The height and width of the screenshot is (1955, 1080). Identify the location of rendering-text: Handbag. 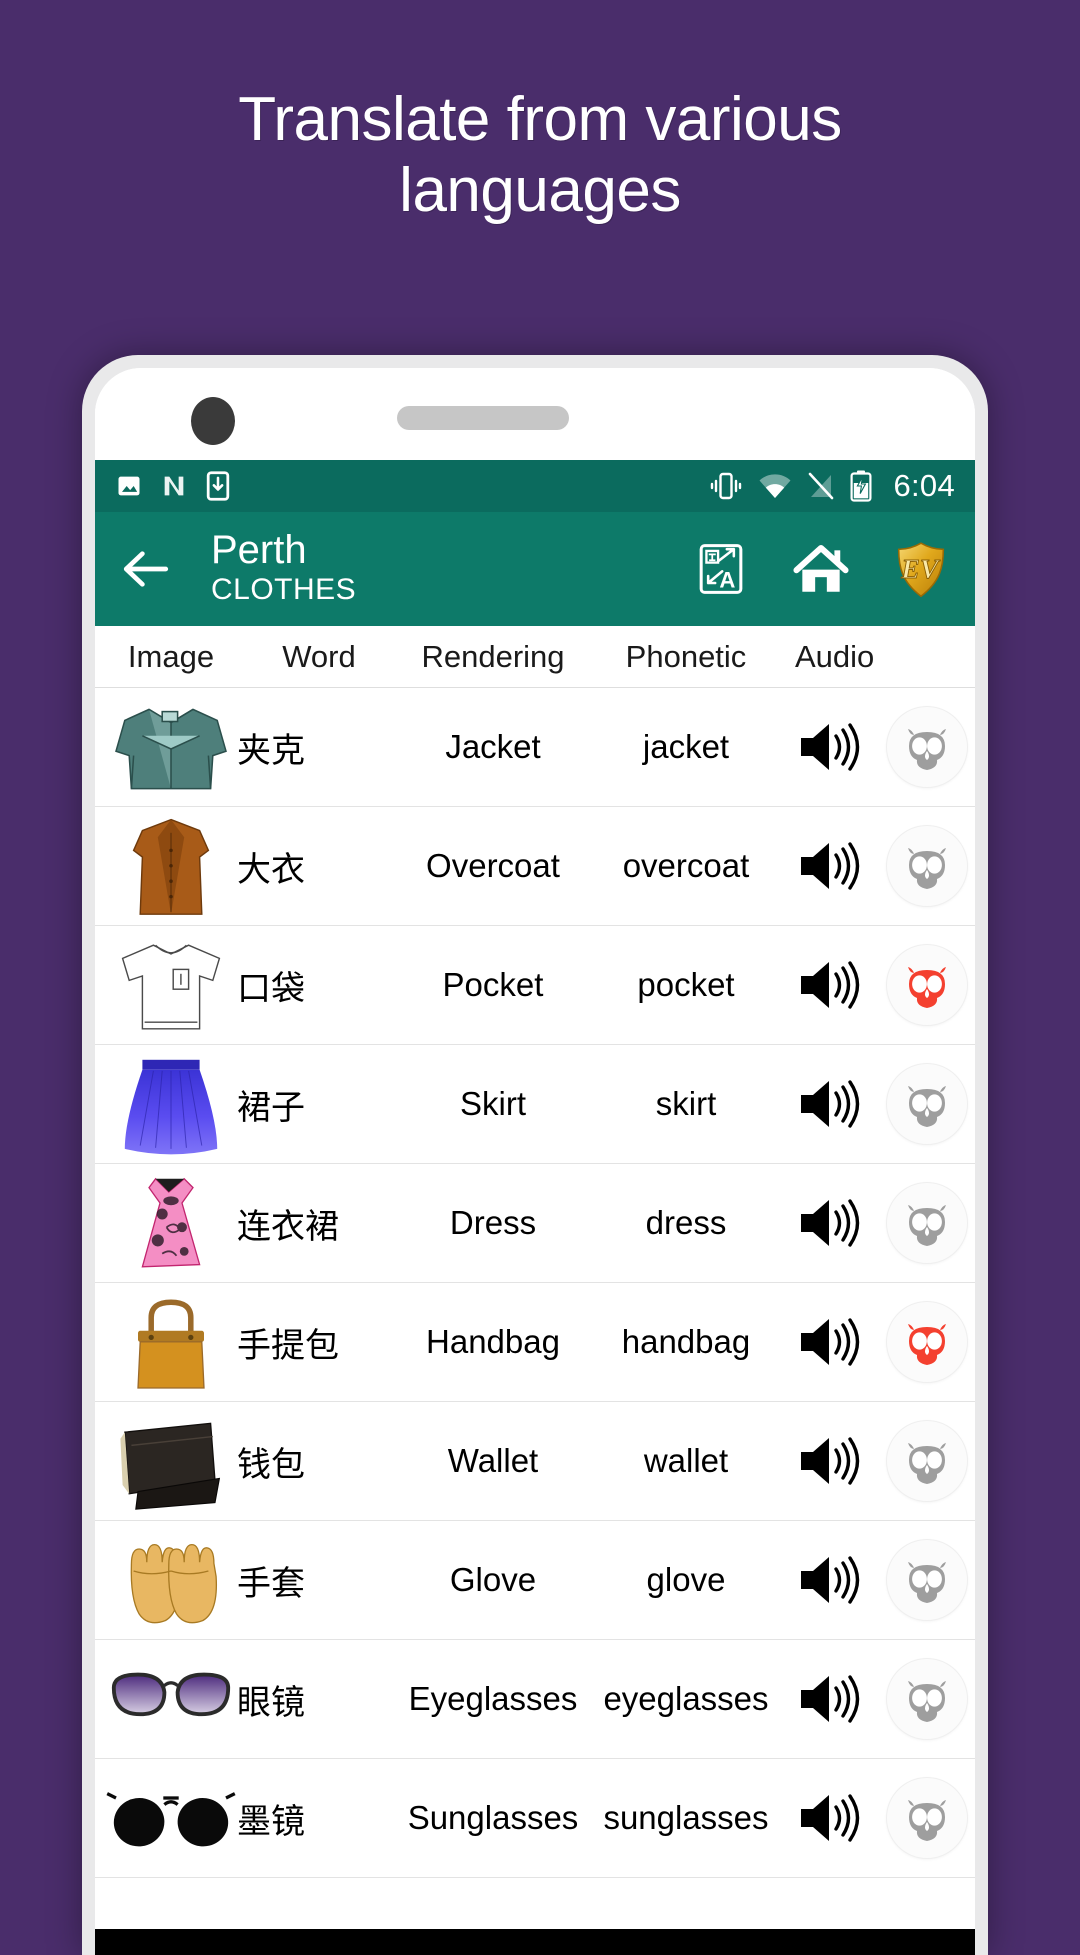
(493, 1341).